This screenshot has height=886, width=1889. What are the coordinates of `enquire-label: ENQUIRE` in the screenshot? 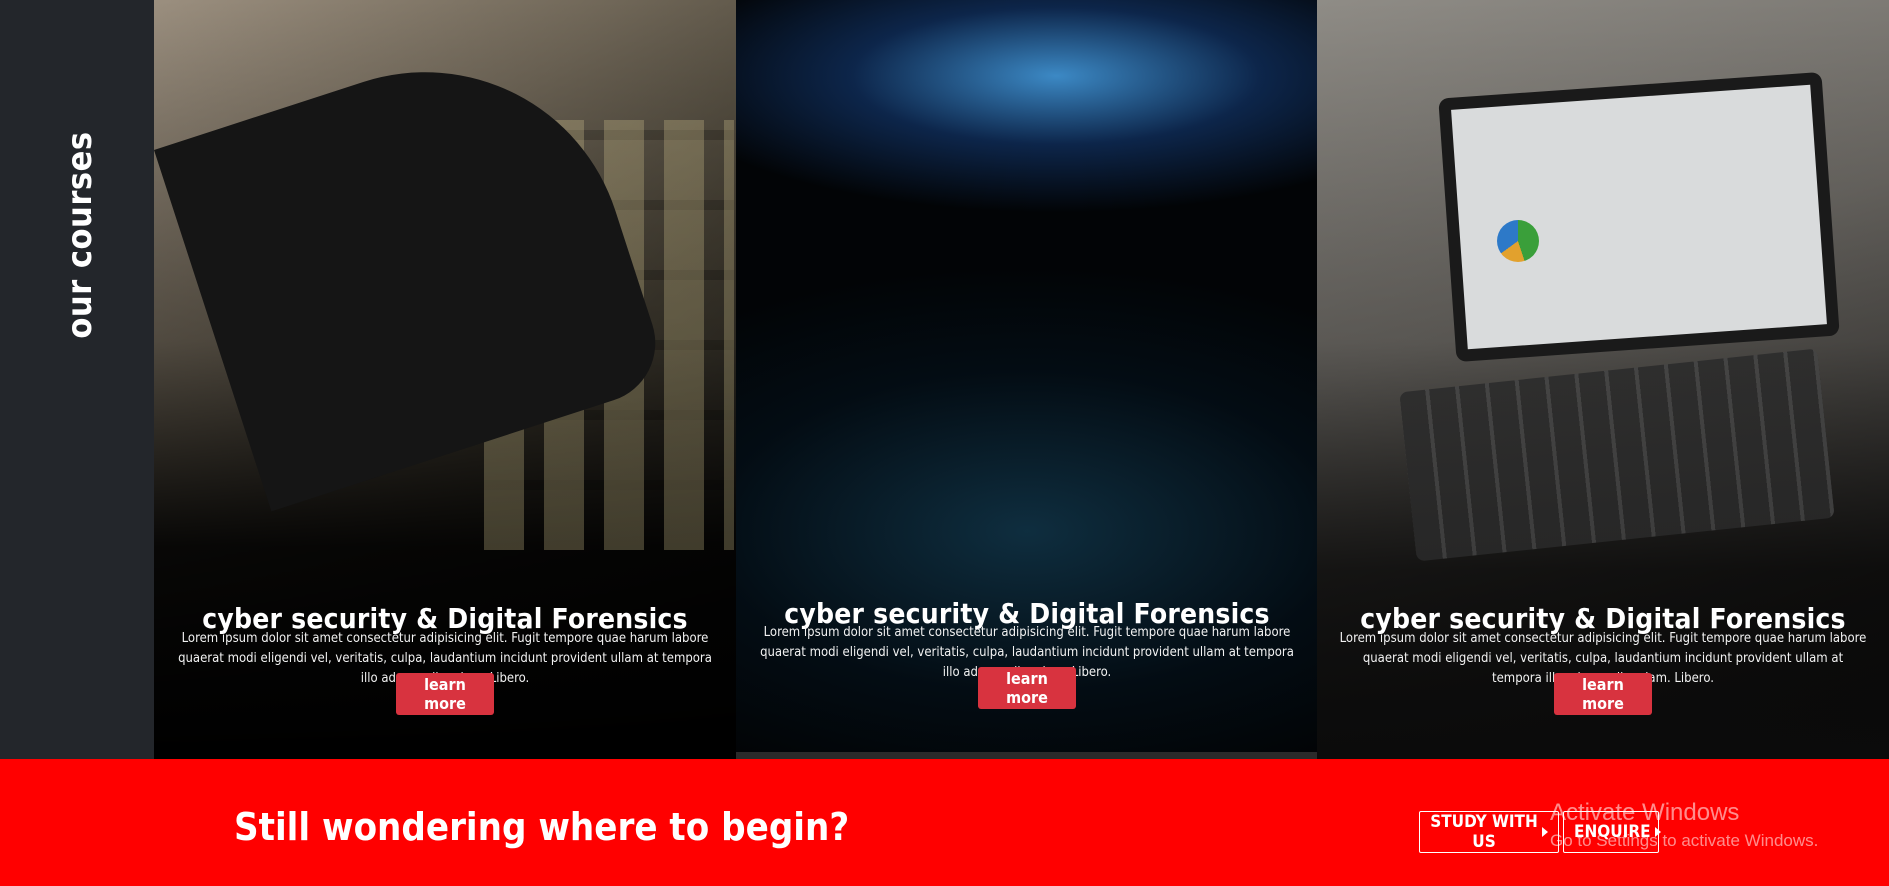 It's located at (1612, 832).